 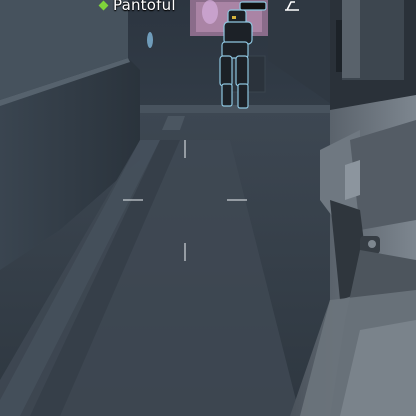 What do you see at coordinates (185, 252) in the screenshot?
I see `crosshair-bottom` at bounding box center [185, 252].